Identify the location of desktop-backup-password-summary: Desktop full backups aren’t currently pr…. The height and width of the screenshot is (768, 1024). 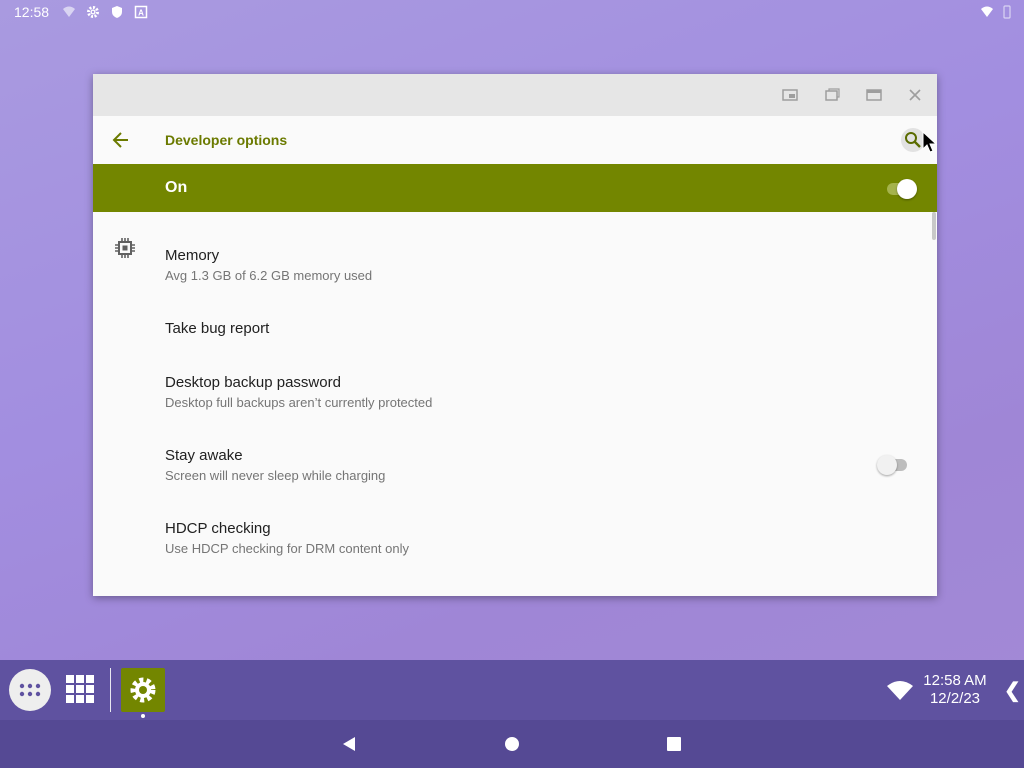
(299, 402).